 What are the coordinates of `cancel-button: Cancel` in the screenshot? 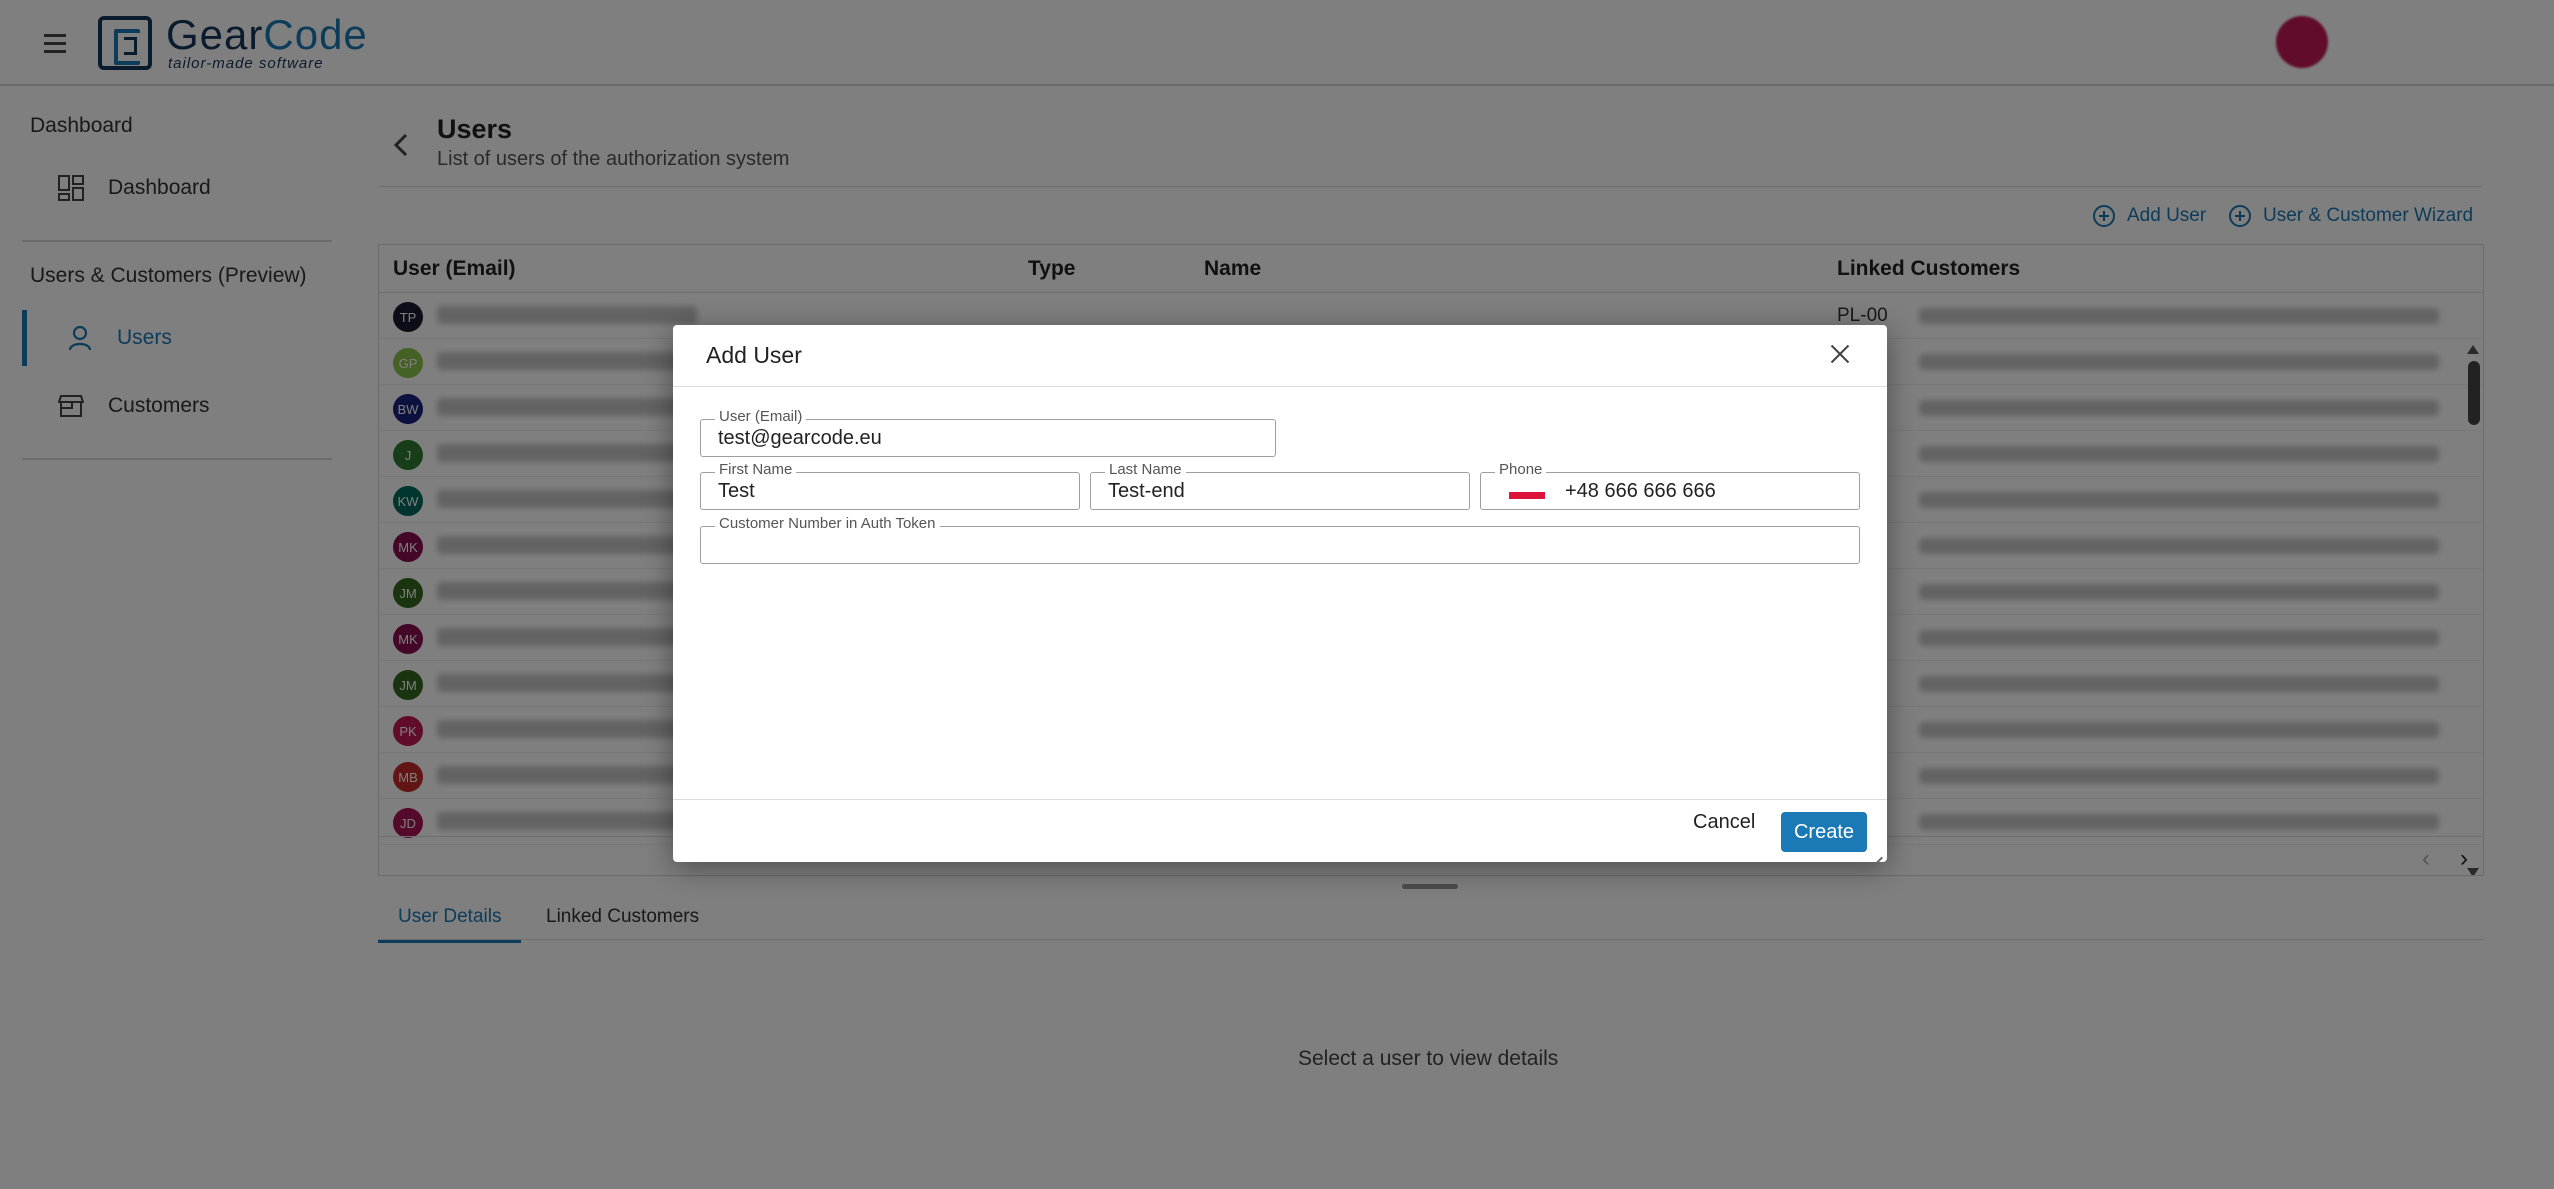 It's located at (1724, 822).